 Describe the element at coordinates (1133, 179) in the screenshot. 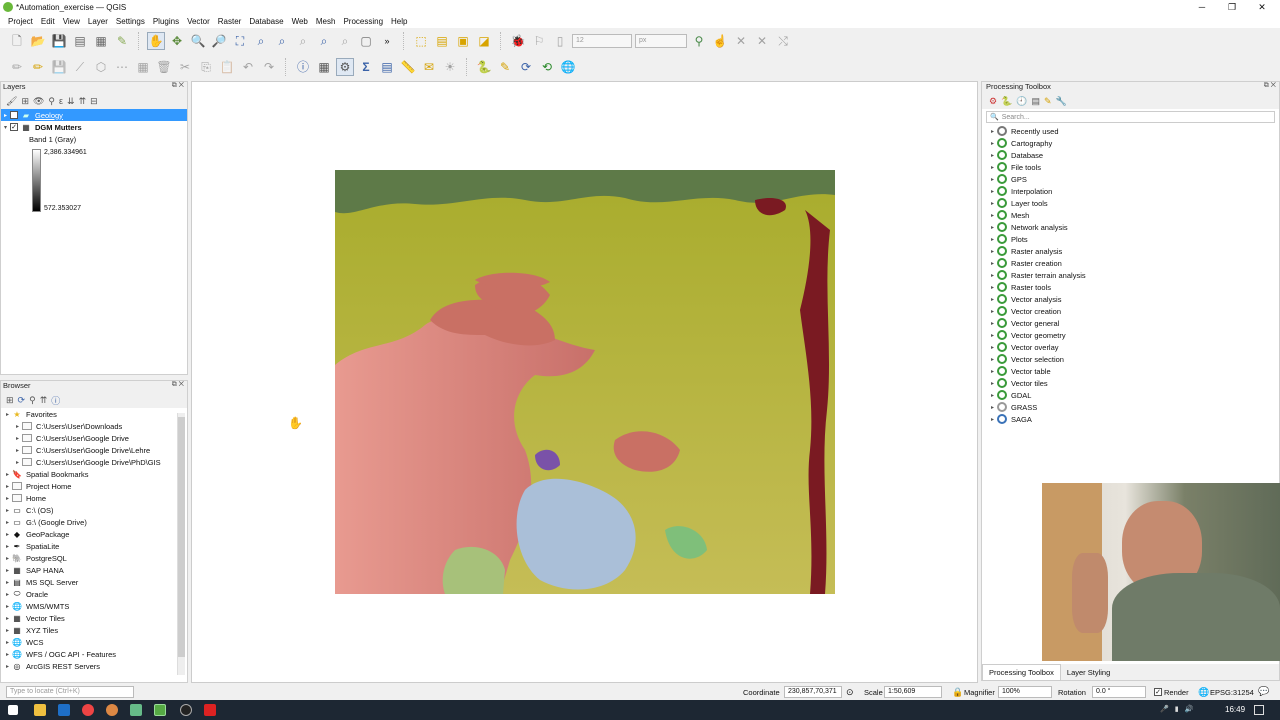

I see `processing-item: ▸ GPS` at that location.